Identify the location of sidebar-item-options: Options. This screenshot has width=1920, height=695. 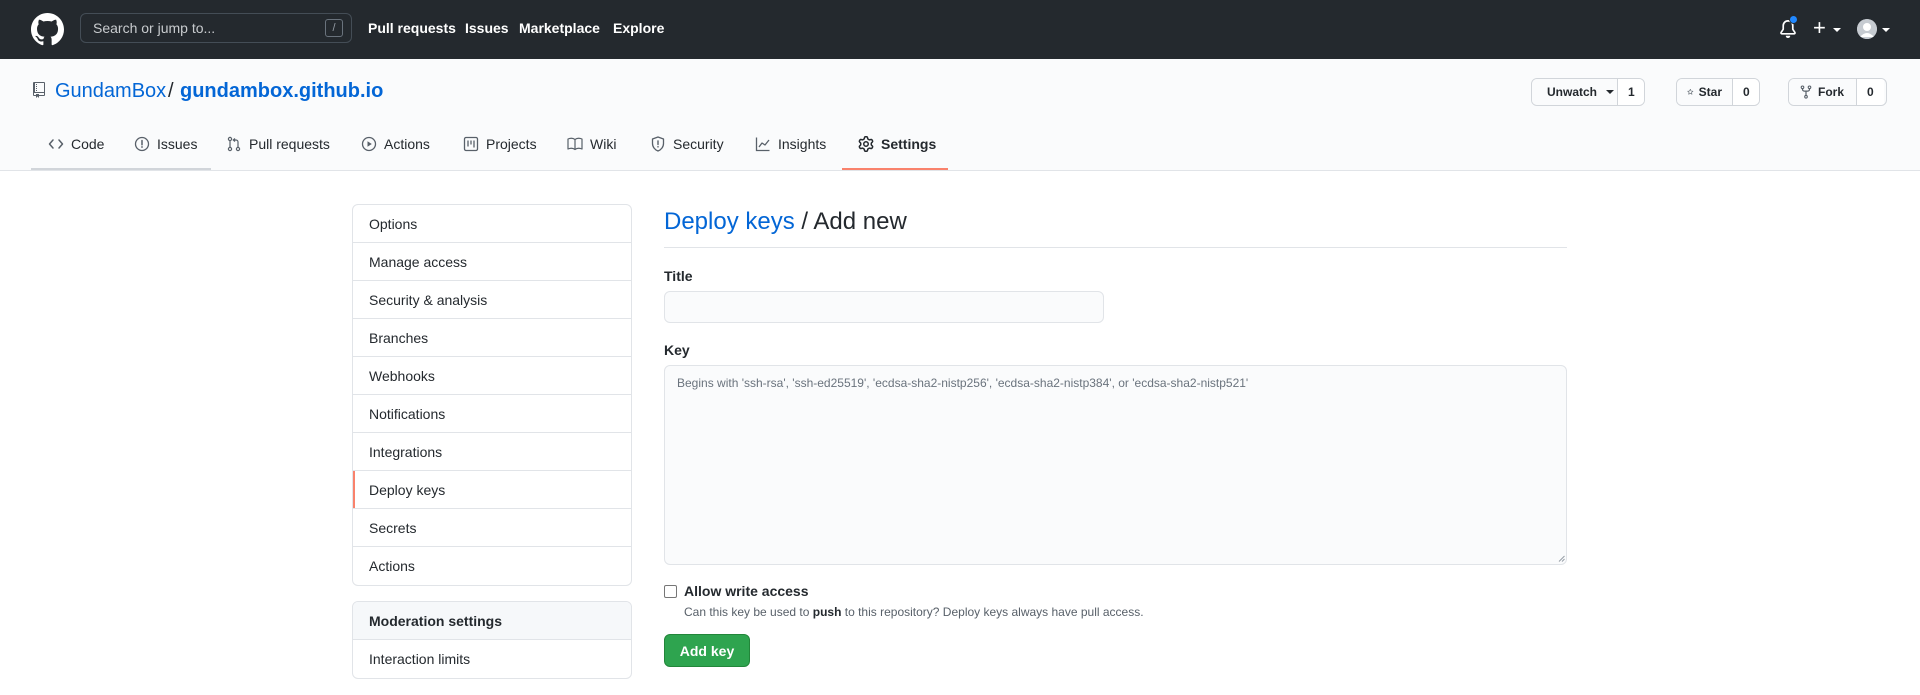
(492, 224).